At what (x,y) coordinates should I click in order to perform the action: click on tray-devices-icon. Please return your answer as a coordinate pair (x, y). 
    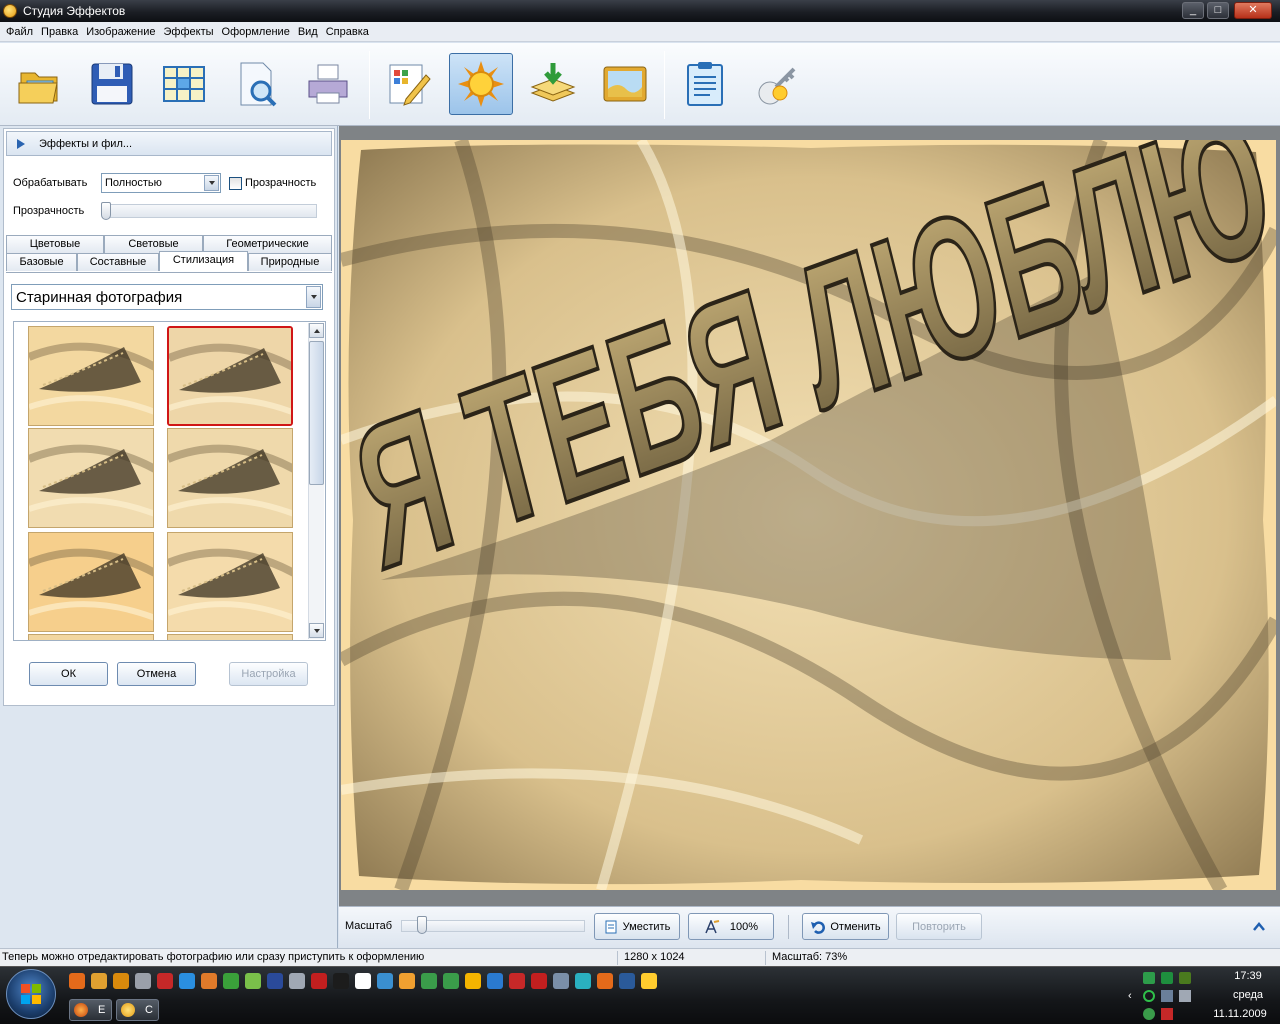
    Looking at the image, I should click on (1185, 996).